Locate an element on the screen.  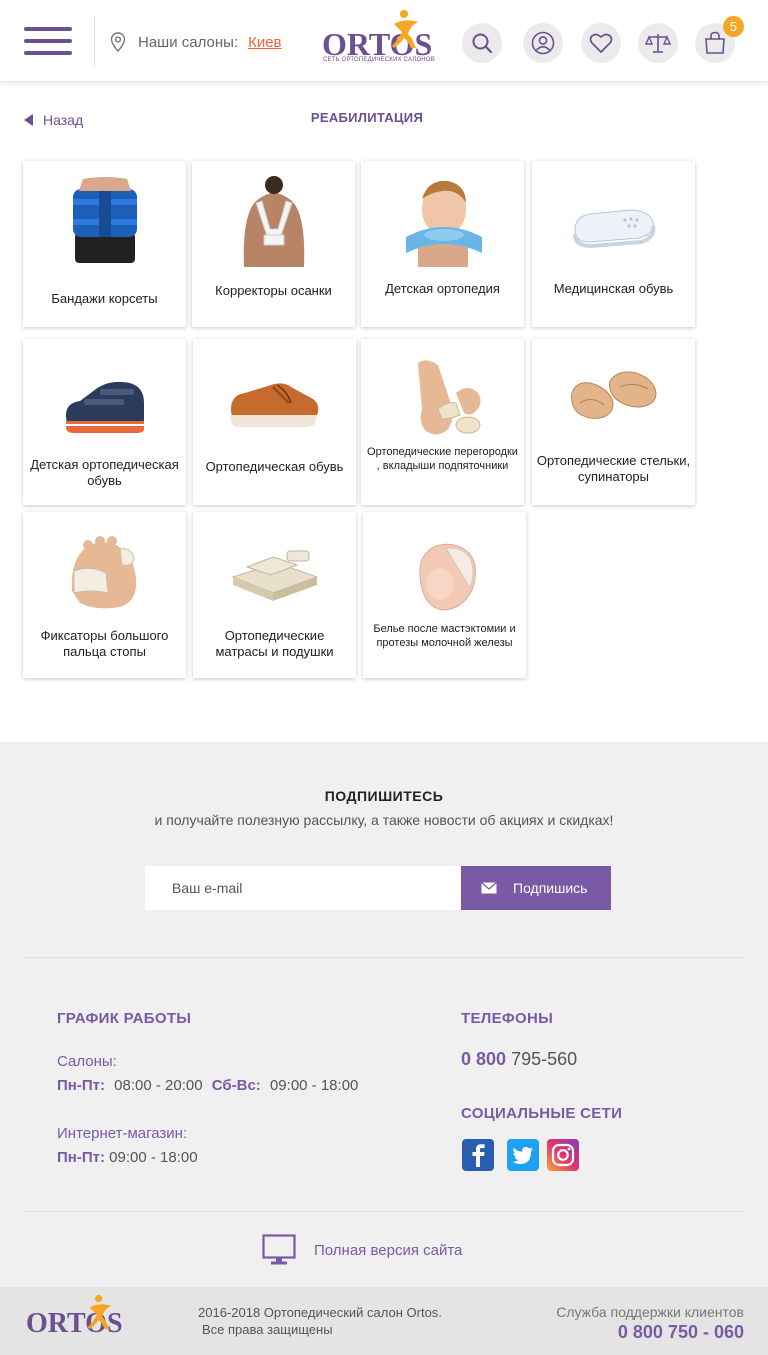
category-card-medical-shoes: Медицинская обувь is located at coordinates (613, 244).